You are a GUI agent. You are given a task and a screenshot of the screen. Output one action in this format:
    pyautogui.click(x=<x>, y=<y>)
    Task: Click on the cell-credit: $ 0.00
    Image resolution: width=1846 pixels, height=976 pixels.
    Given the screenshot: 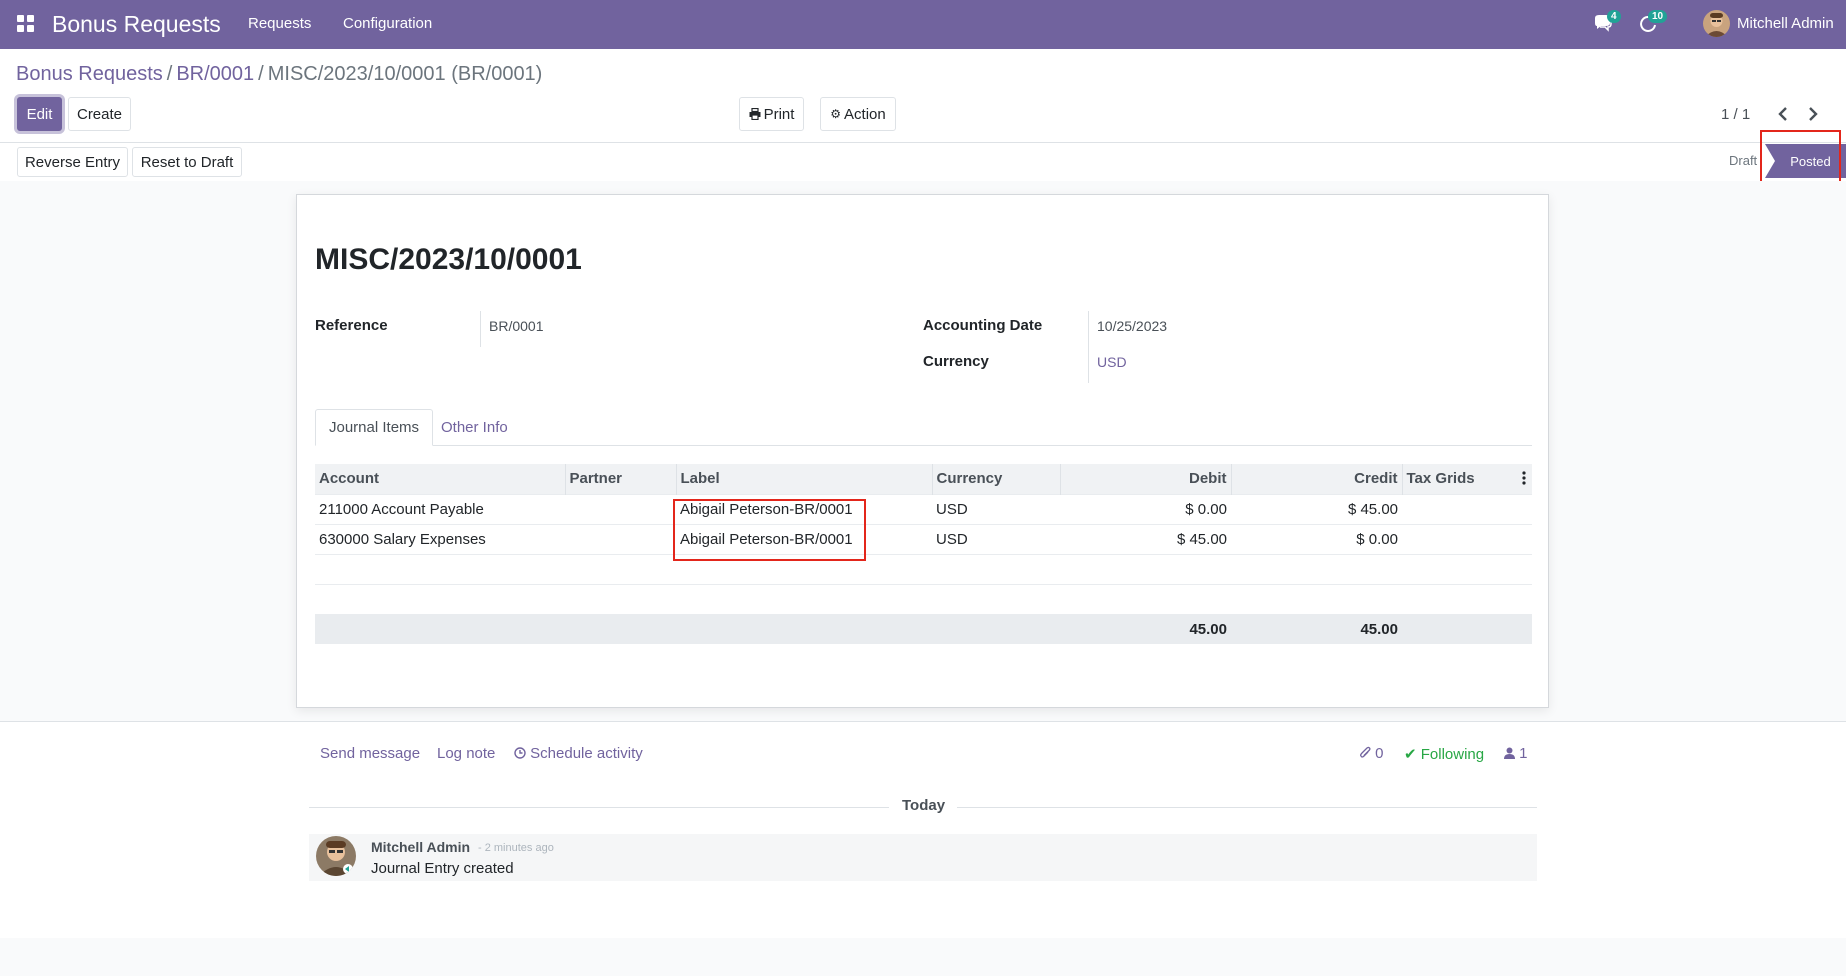 What is the action you would take?
    pyautogui.click(x=1316, y=538)
    